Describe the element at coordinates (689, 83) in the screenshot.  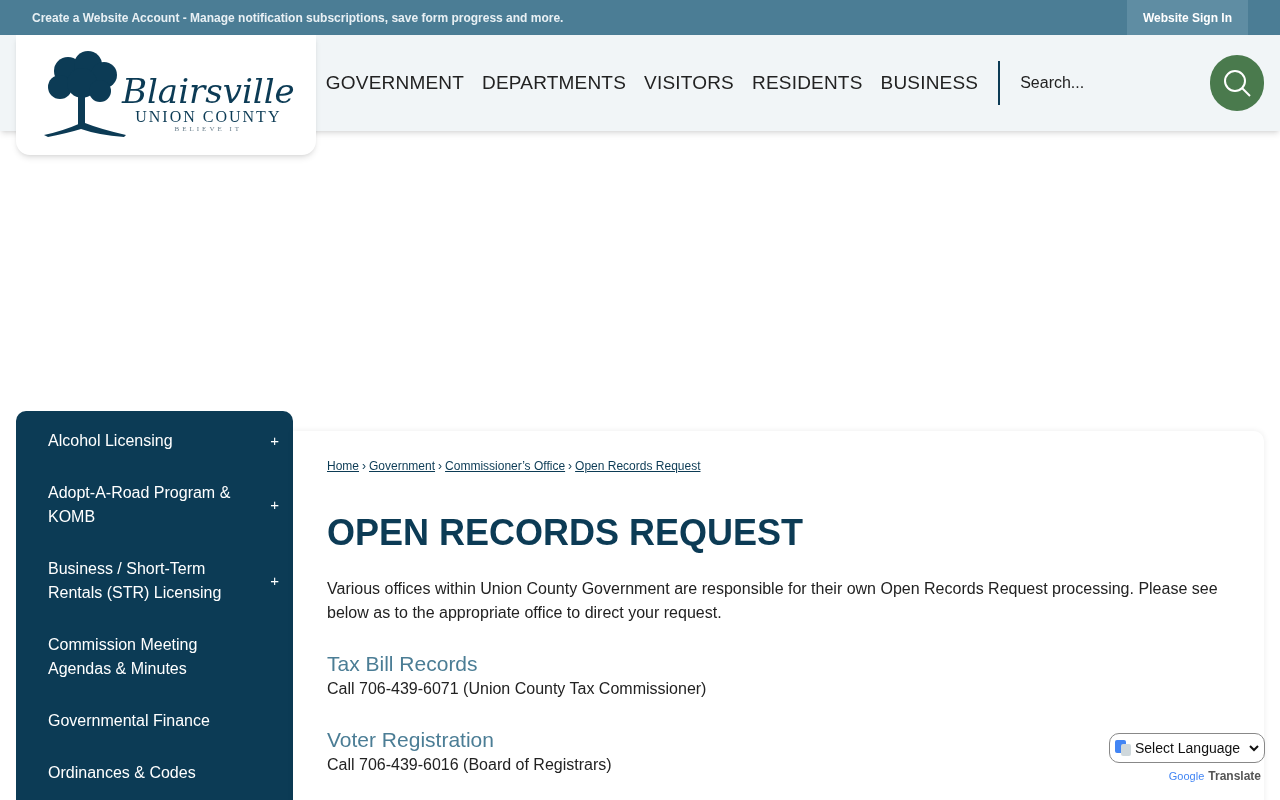
I see `nav-link: VISITORS` at that location.